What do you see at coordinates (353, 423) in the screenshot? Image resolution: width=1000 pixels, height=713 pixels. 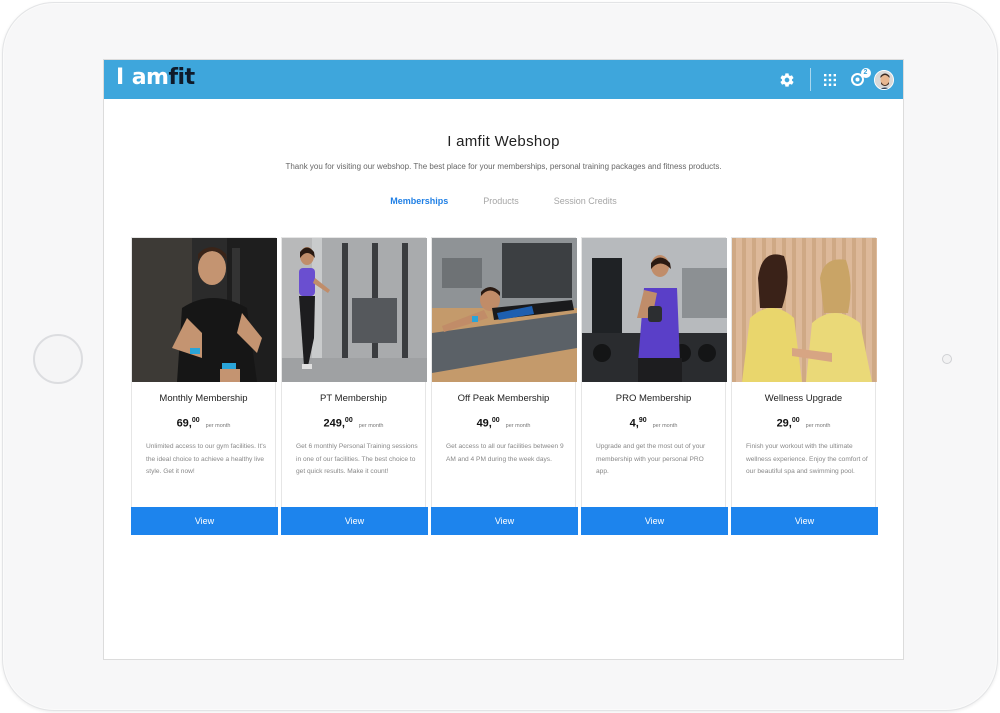 I see `price-row: 249,00 per month` at bounding box center [353, 423].